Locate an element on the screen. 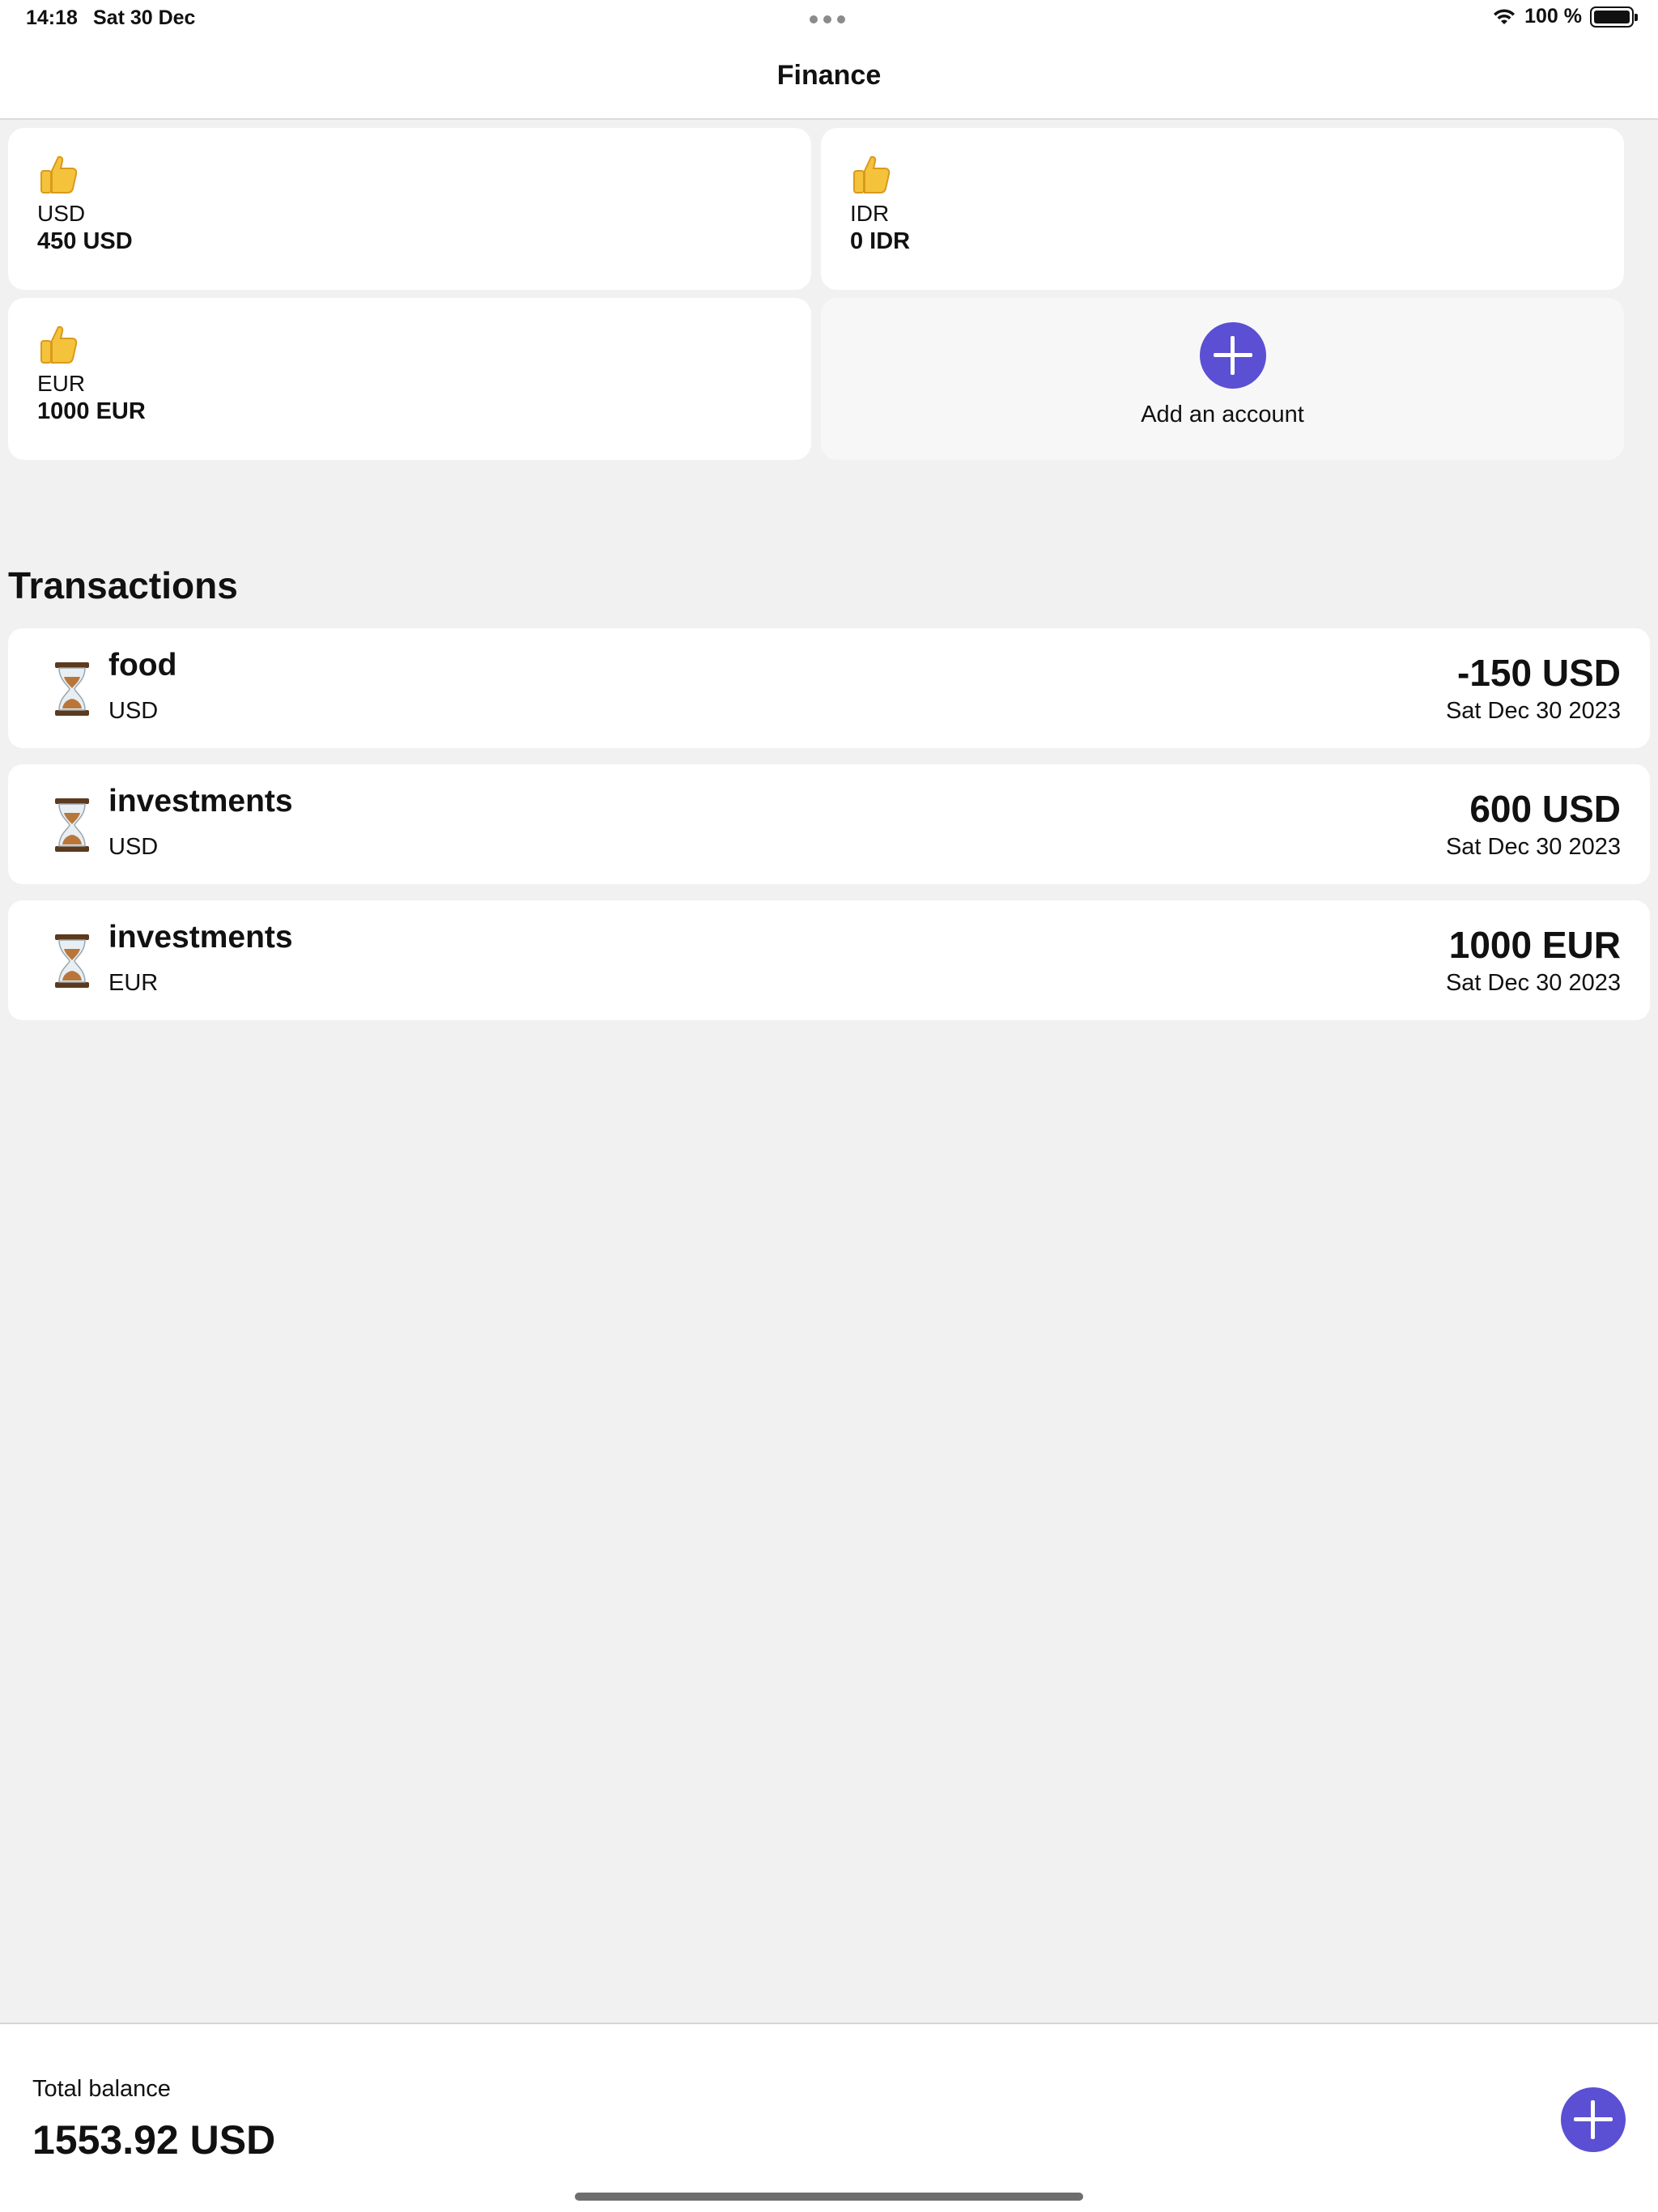  transaction-amount: 1000 EUR is located at coordinates (1534, 945).